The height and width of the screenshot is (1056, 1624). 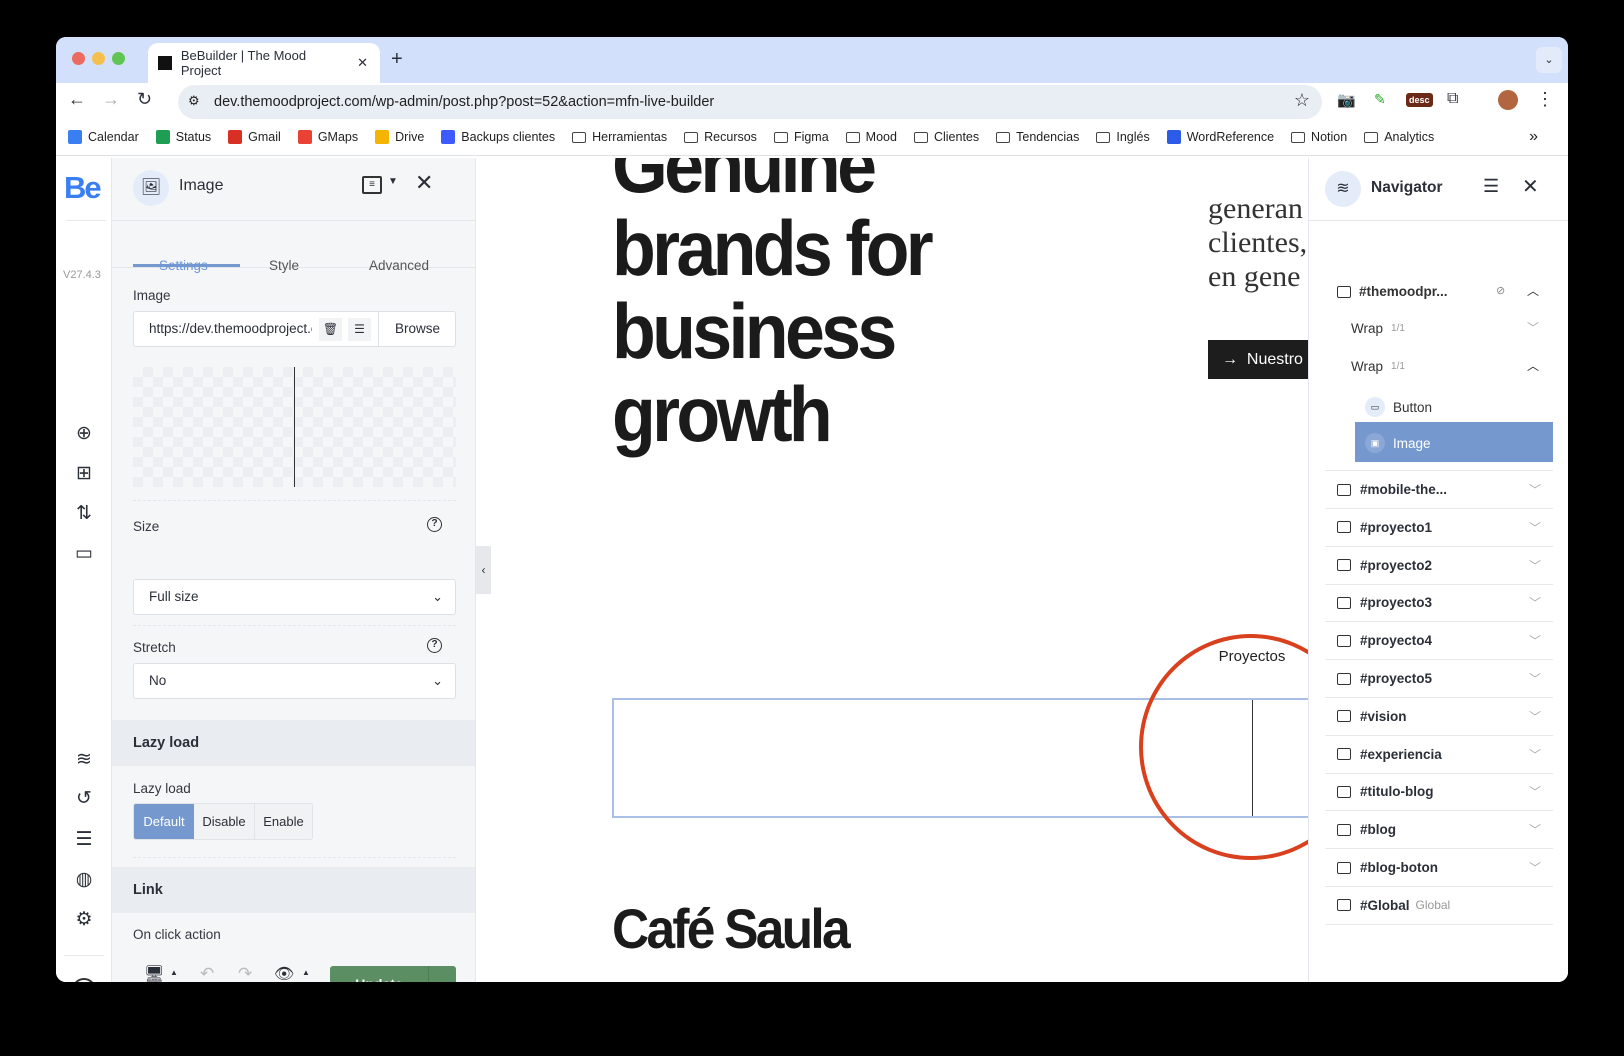 What do you see at coordinates (1419, 100) in the screenshot?
I see `desc-extension-icon: desc` at bounding box center [1419, 100].